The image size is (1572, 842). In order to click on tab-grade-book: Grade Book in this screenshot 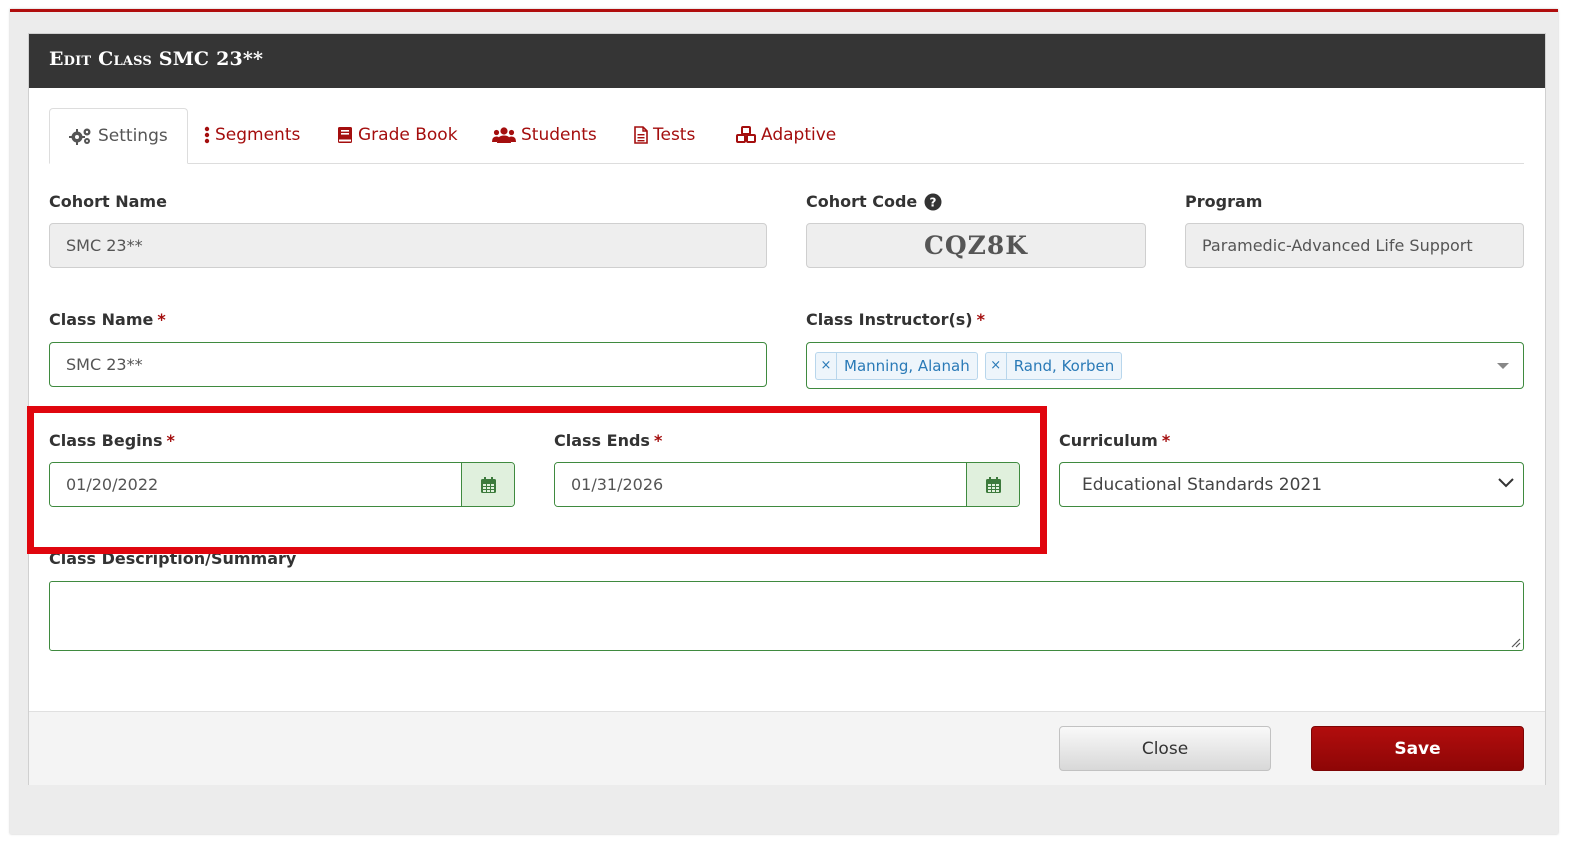, I will do `click(397, 135)`.